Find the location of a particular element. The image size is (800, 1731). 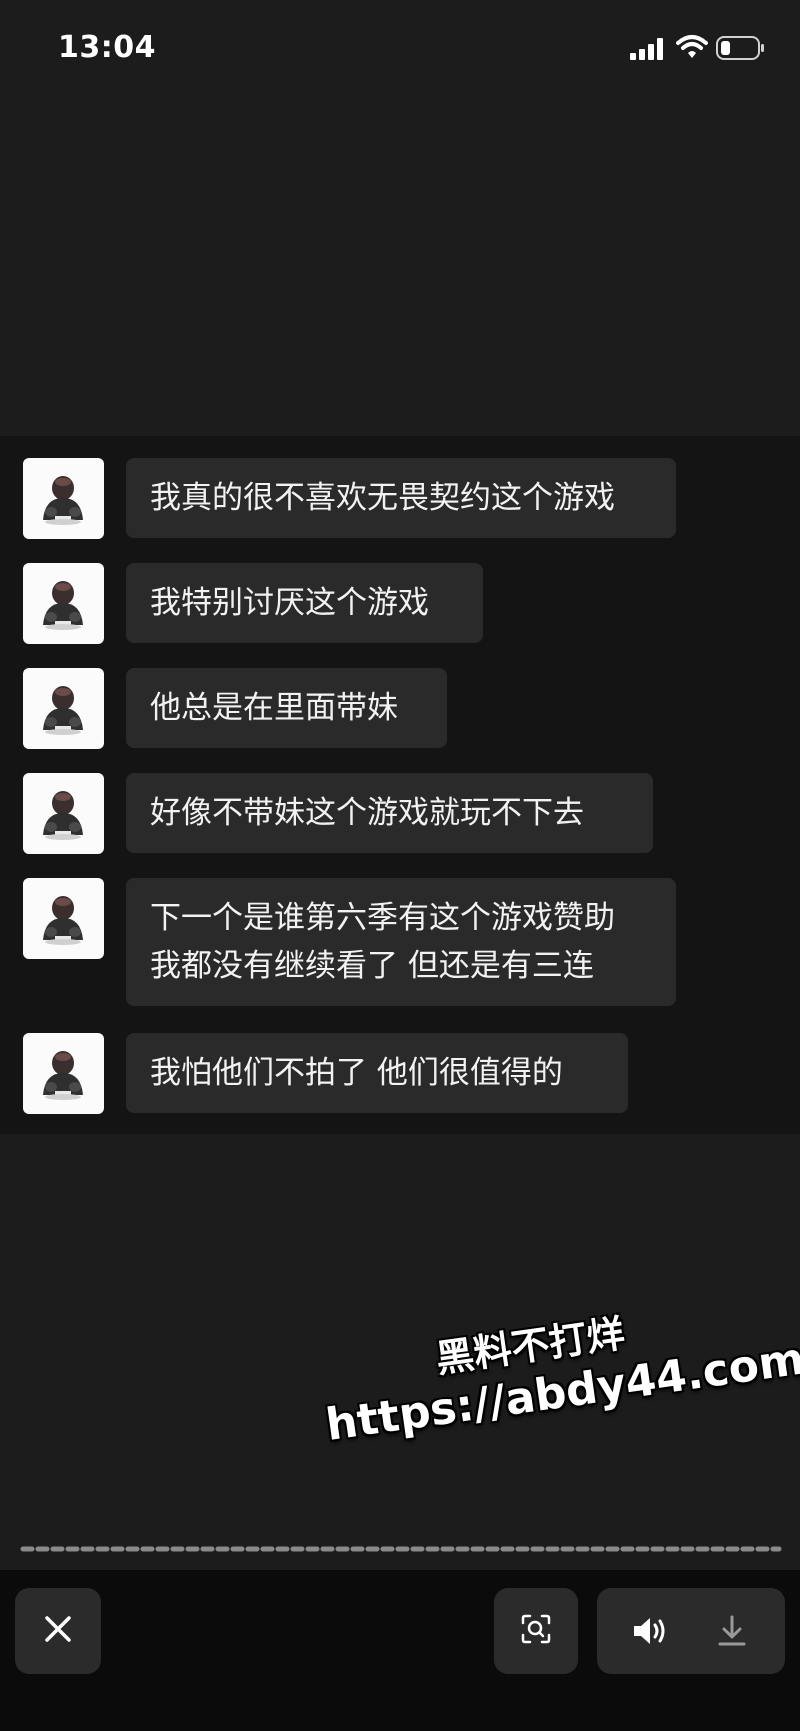

close-icon is located at coordinates (58, 1631).